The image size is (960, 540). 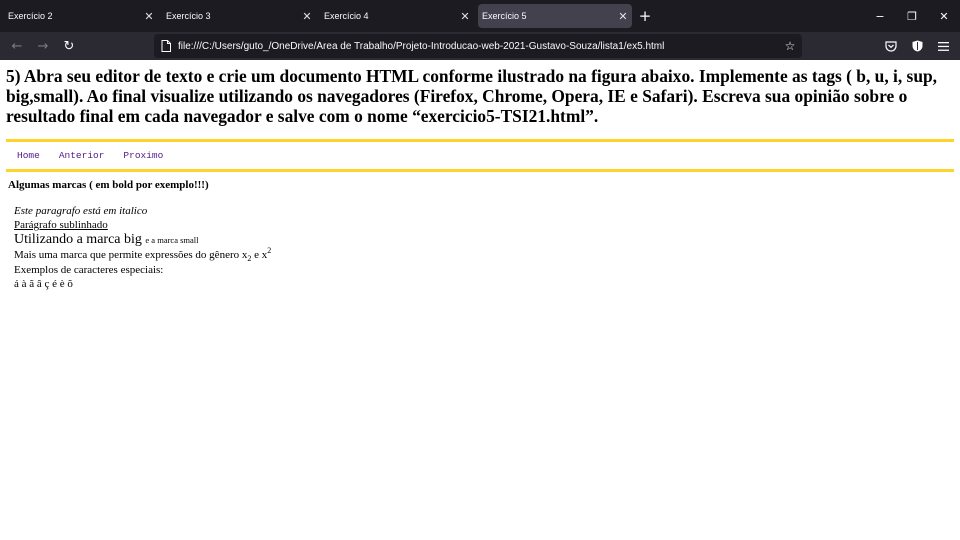 I want to click on back-button: ←, so click(x=17, y=46).